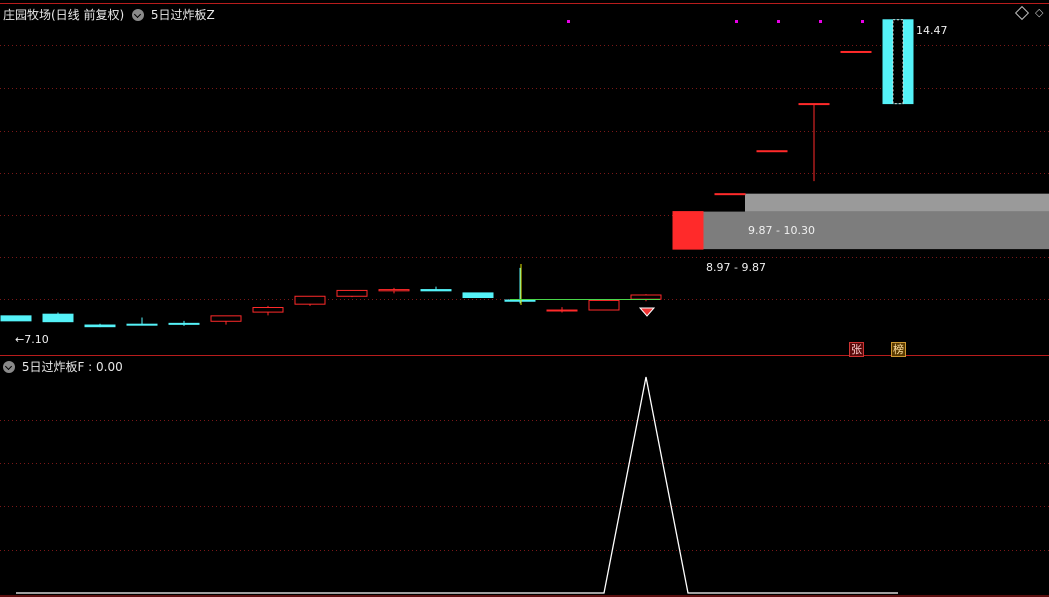 The image size is (1049, 597). Describe the element at coordinates (1039, 12) in the screenshot. I see `collapse-icon: ◇` at that location.